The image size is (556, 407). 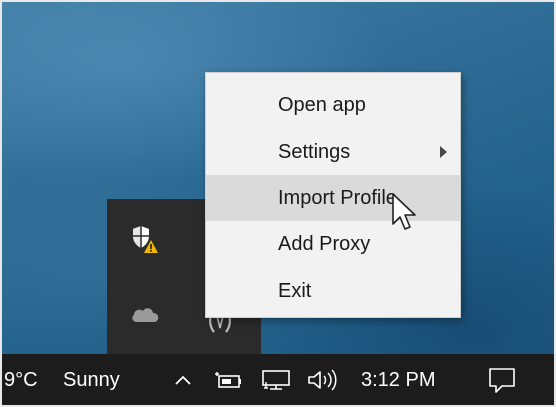 I want to click on network-icon, so click(x=276, y=380).